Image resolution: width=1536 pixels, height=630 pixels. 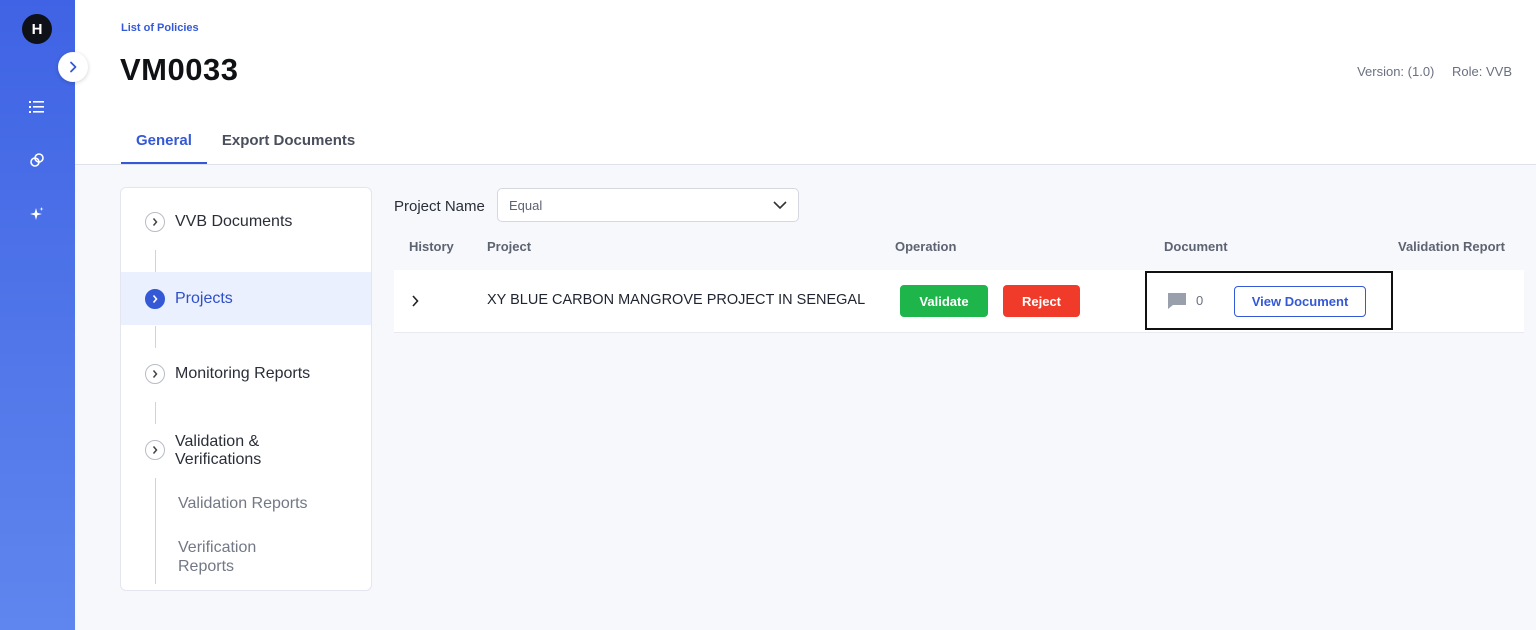 What do you see at coordinates (780, 205) in the screenshot?
I see `chevron-down-icon` at bounding box center [780, 205].